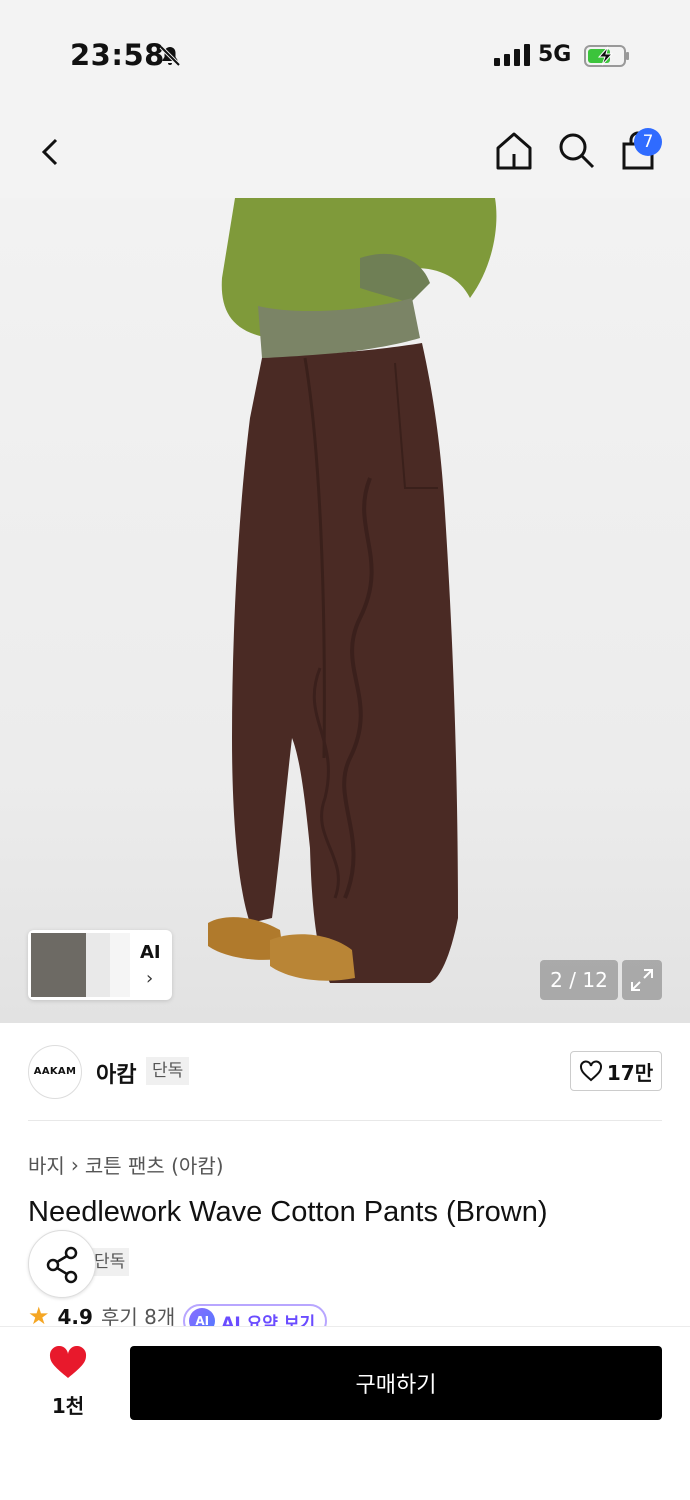 This screenshot has height=1500, width=690. I want to click on ai-thumbnail-strip, so click(100, 965).